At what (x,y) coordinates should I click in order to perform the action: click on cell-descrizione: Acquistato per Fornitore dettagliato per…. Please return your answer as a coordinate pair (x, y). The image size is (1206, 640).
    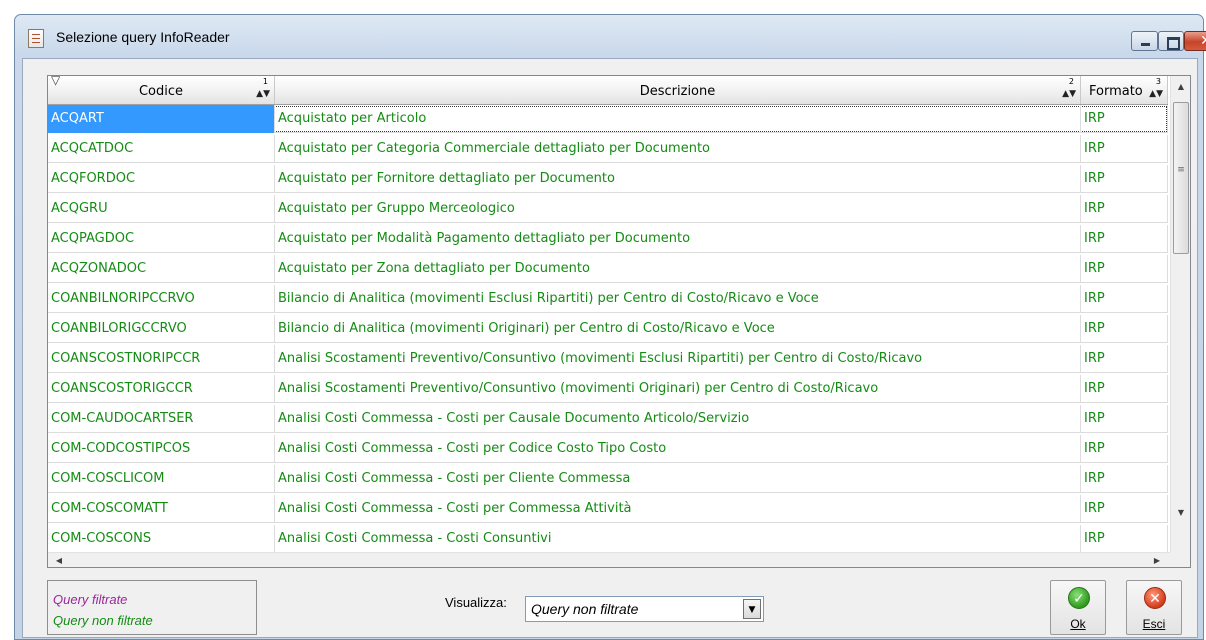
    Looking at the image, I should click on (678, 179).